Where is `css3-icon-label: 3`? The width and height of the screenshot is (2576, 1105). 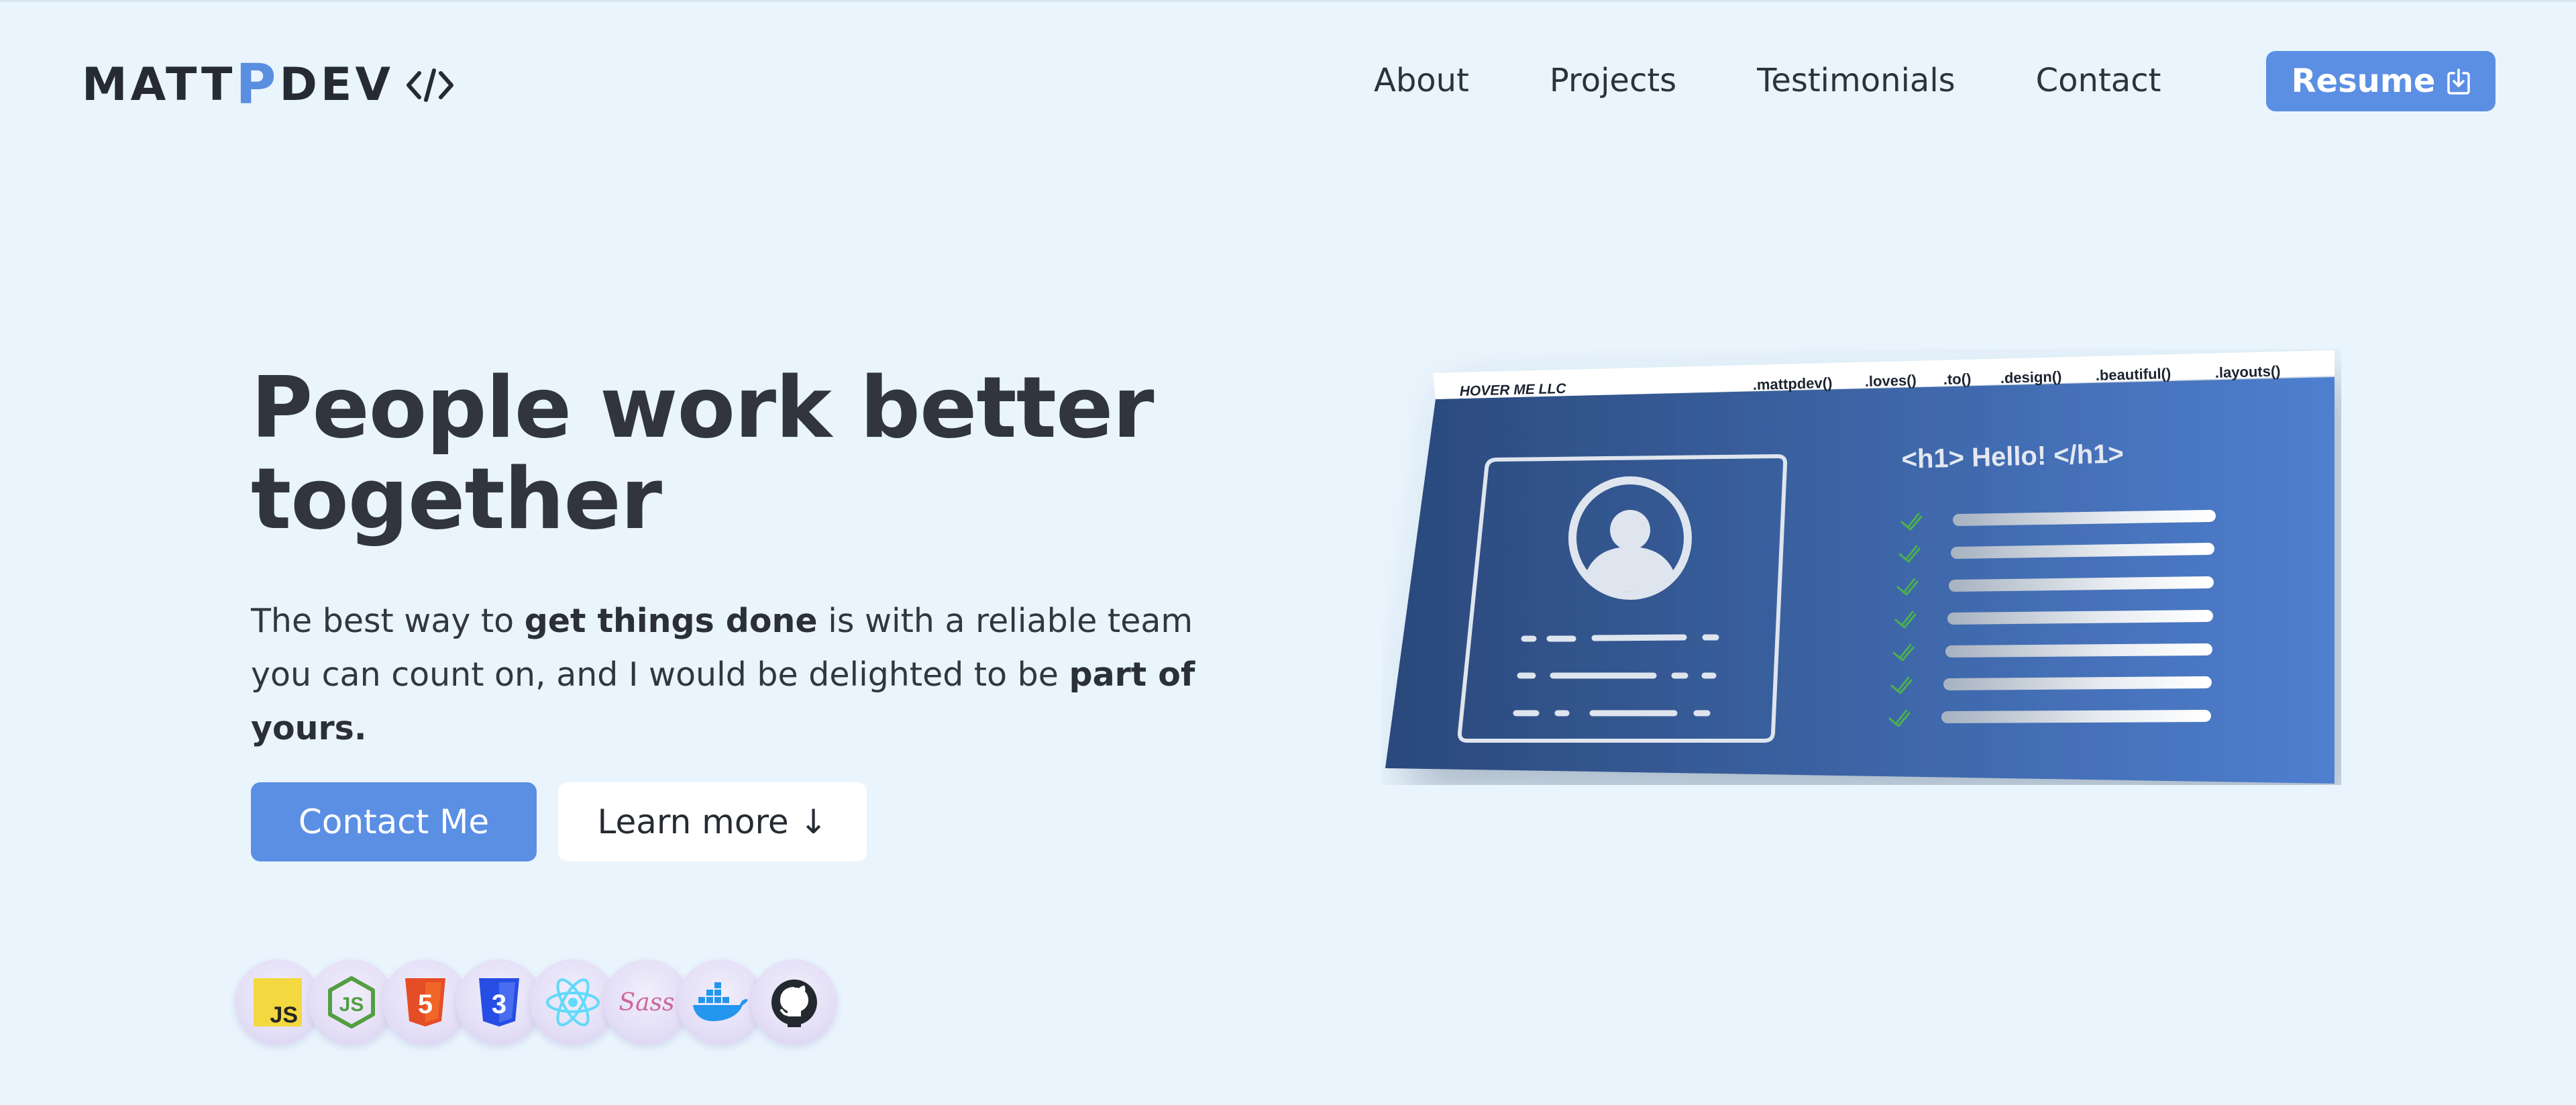
css3-icon-label: 3 is located at coordinates (499, 1004).